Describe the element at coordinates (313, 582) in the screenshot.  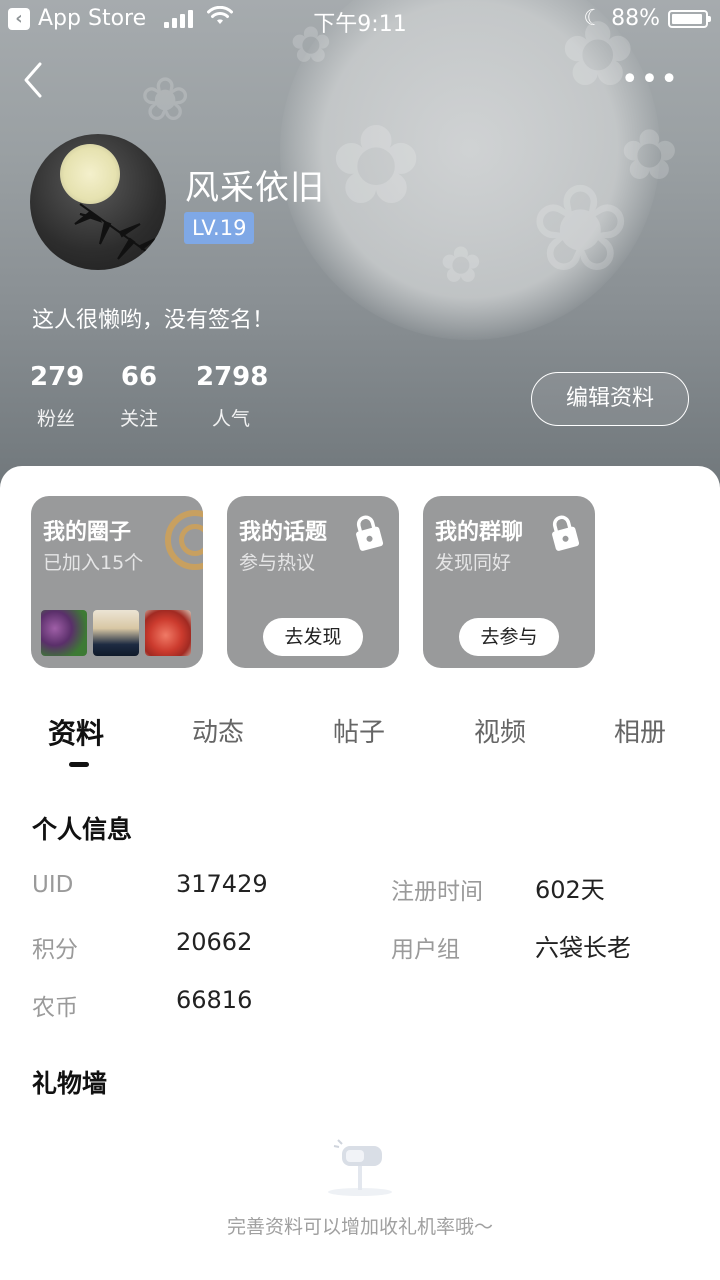
I see `my-topics-card: 我的话题 参与热议 去发现` at that location.